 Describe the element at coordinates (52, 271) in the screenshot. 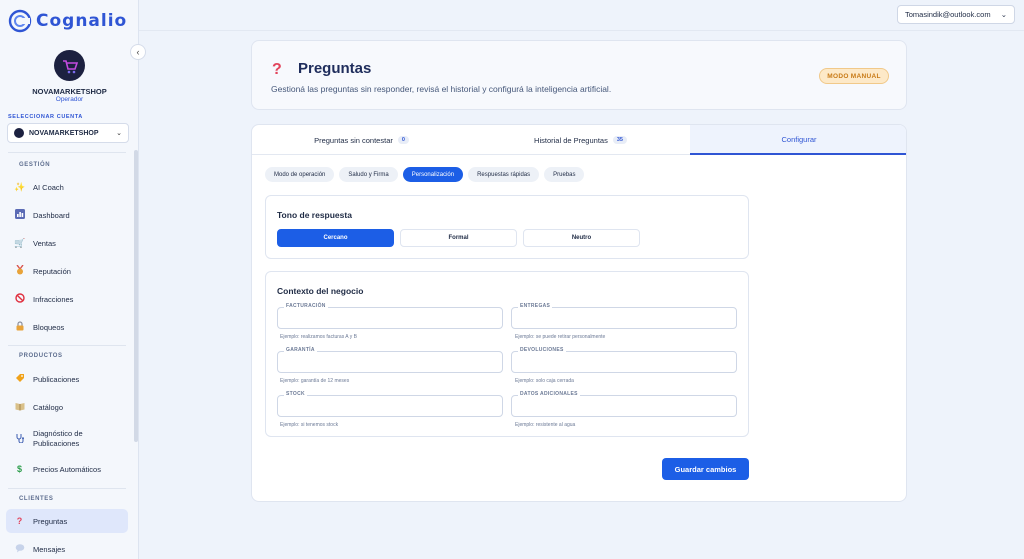

I see `sidebar-item-label: Reputación` at that location.